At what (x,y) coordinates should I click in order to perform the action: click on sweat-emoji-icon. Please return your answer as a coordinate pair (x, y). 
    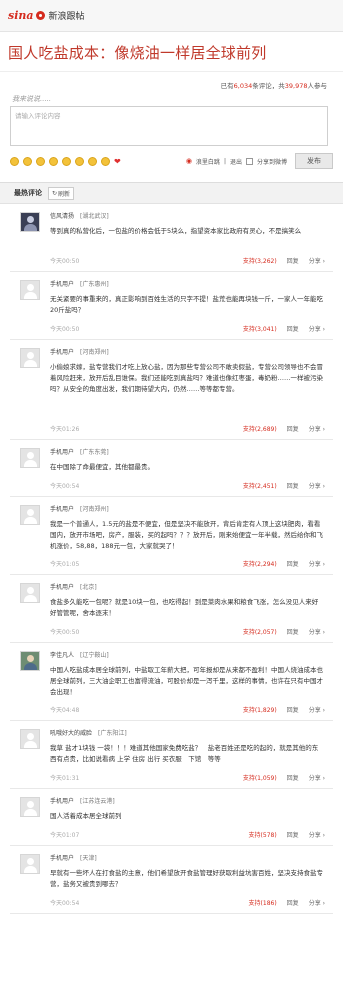
    Looking at the image, I should click on (53, 161).